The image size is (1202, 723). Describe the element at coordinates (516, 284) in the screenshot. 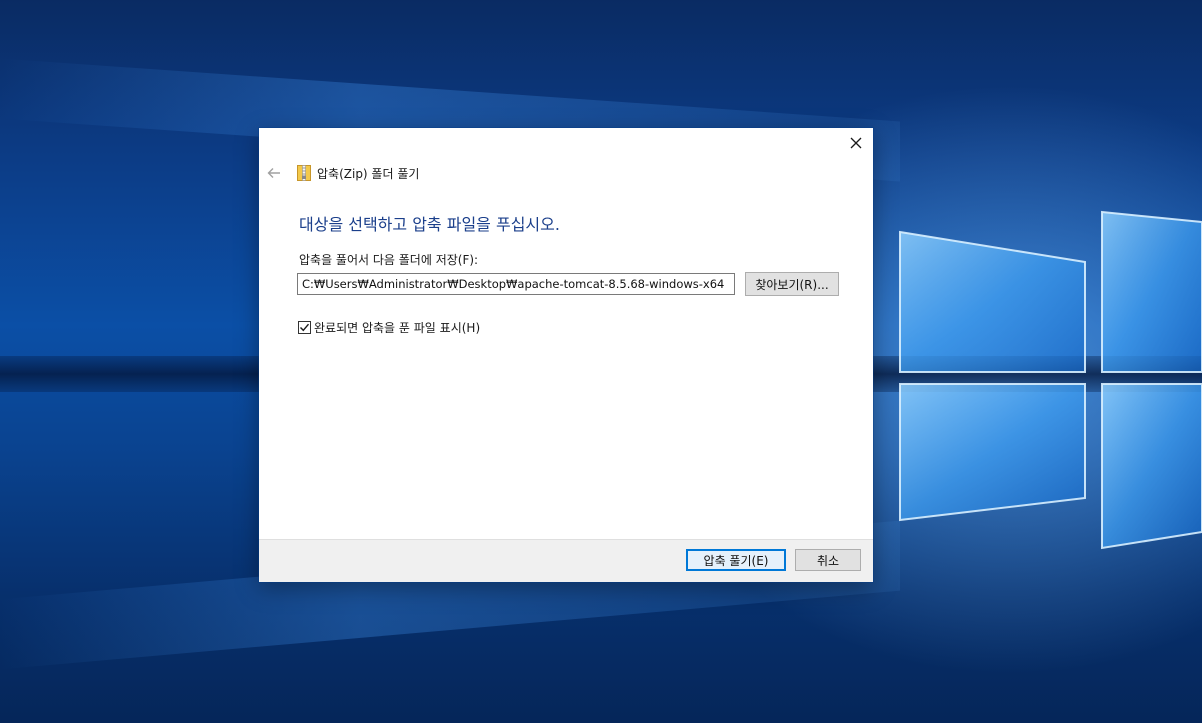

I see `destination-path-input` at that location.